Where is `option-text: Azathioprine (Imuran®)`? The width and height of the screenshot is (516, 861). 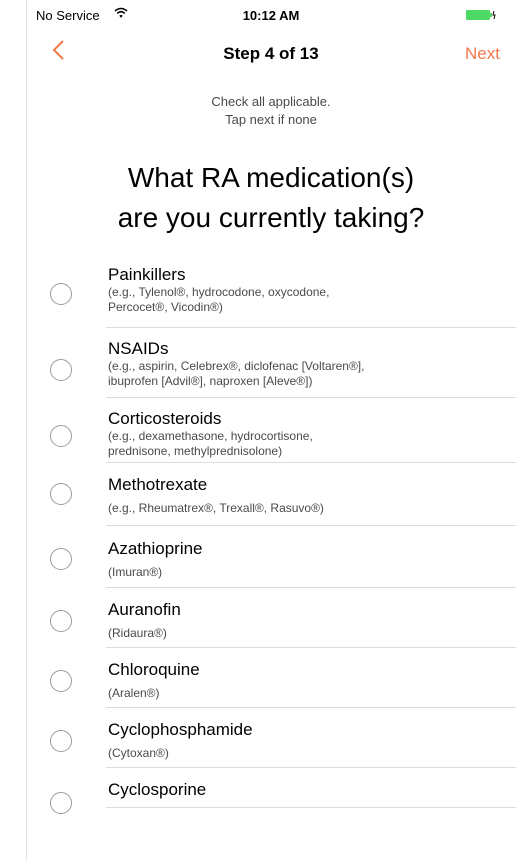 option-text: Azathioprine (Imuran®) is located at coordinates (306, 559).